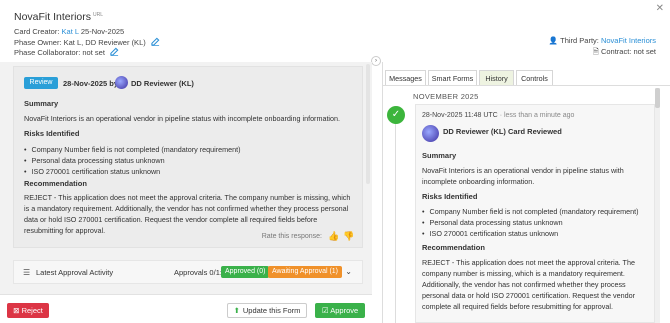 This screenshot has width=670, height=323. Describe the element at coordinates (162, 83) in the screenshot. I see `reviewer-name: DD Reviewer (KL)` at that location.